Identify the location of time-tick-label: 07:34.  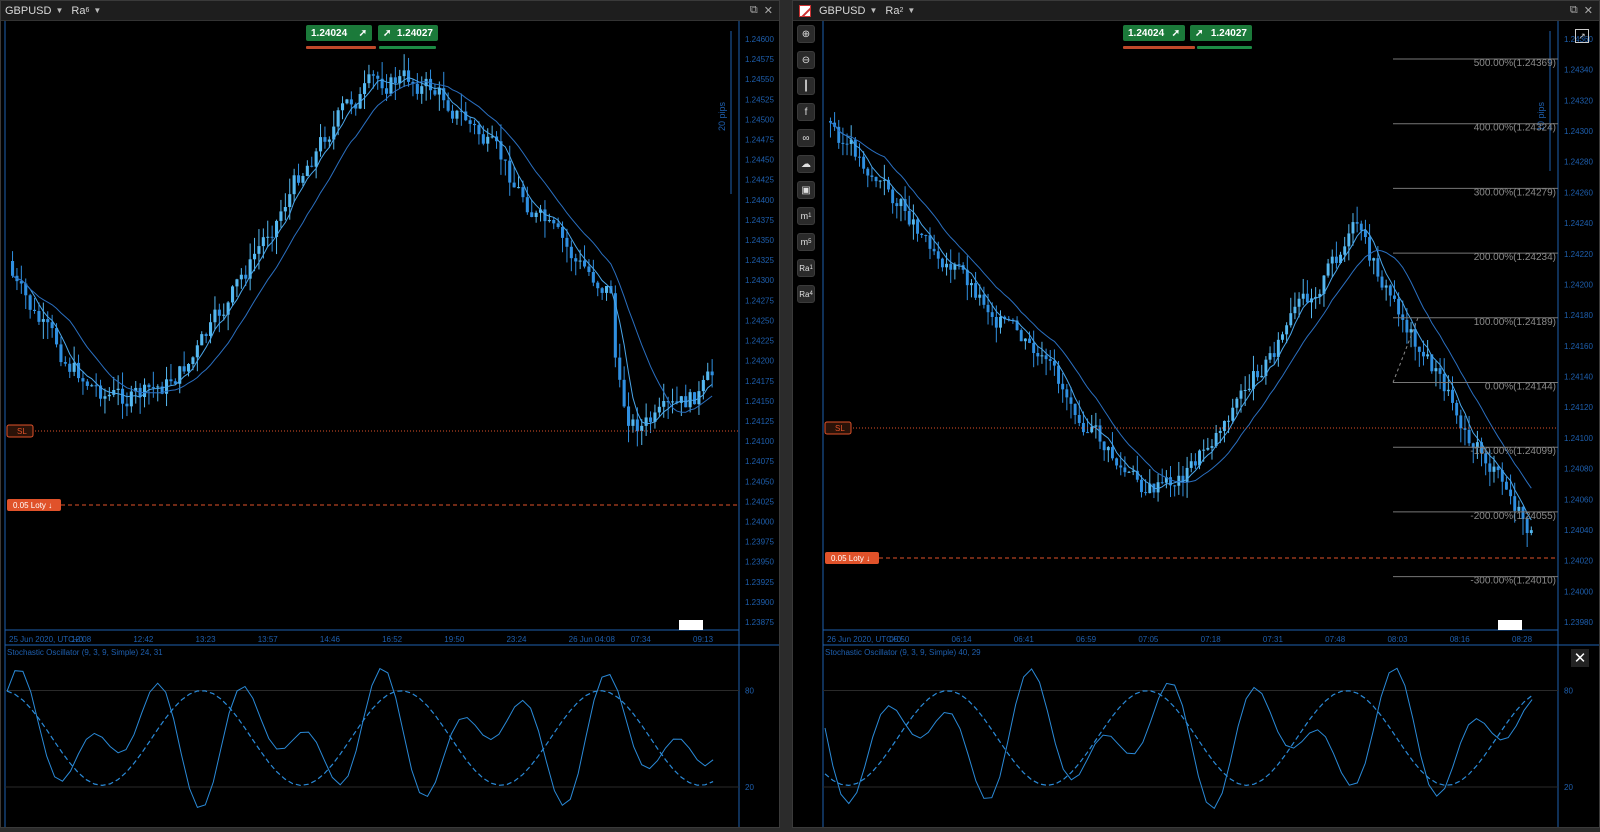
(641, 639).